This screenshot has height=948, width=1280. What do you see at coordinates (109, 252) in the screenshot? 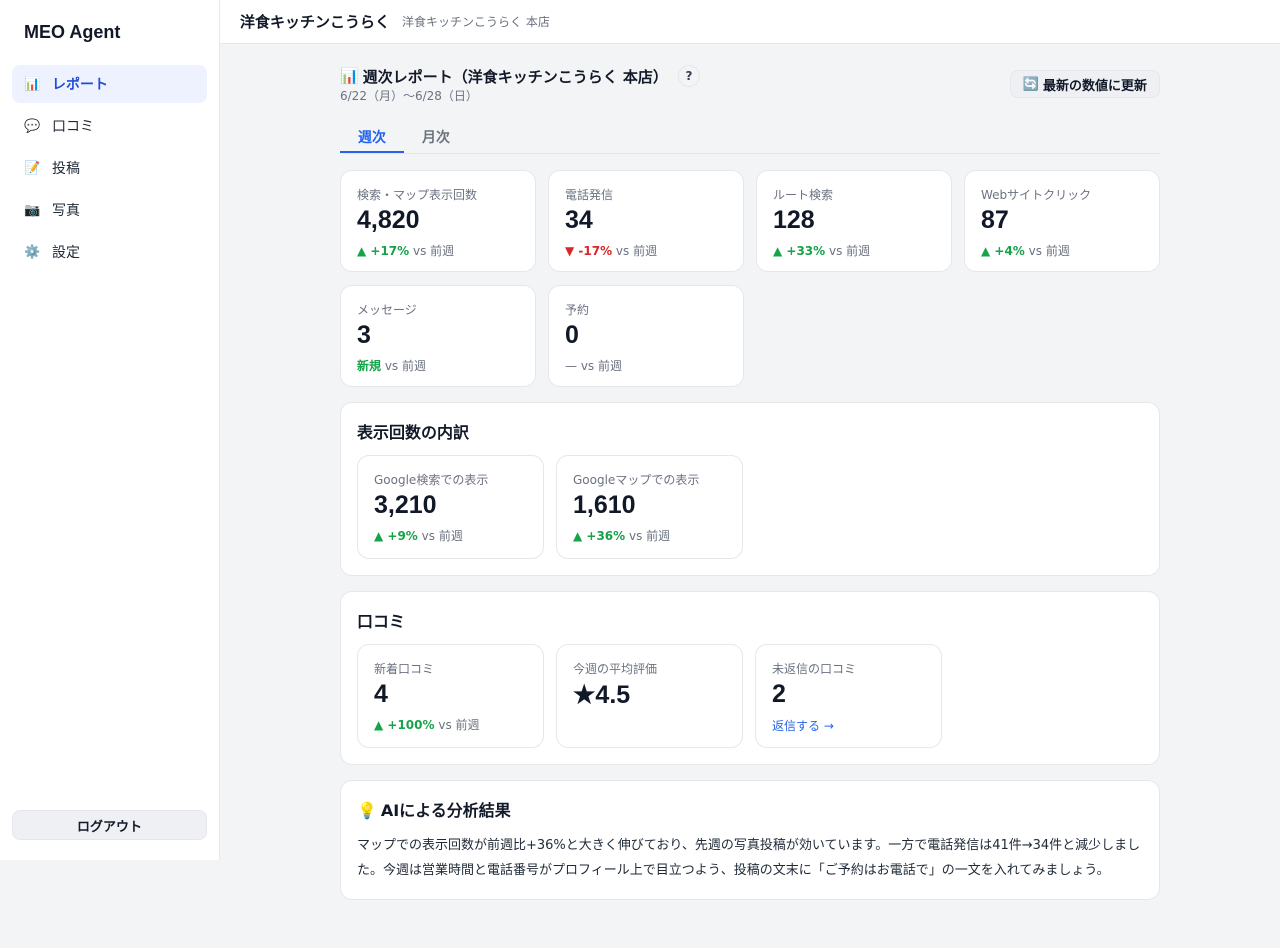
I see `sidebar-item-settings: ⚙️ 設定` at bounding box center [109, 252].